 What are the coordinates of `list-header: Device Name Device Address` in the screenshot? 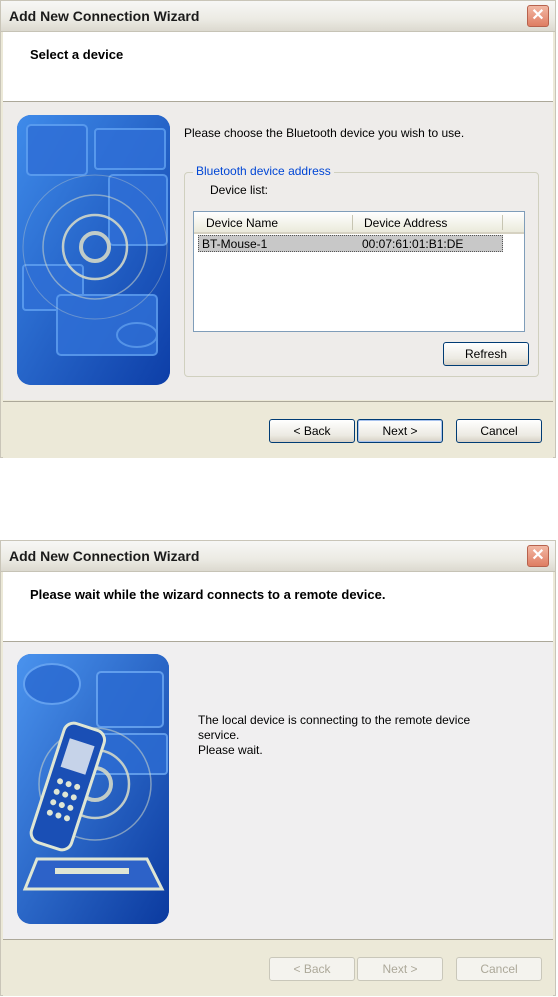 It's located at (359, 223).